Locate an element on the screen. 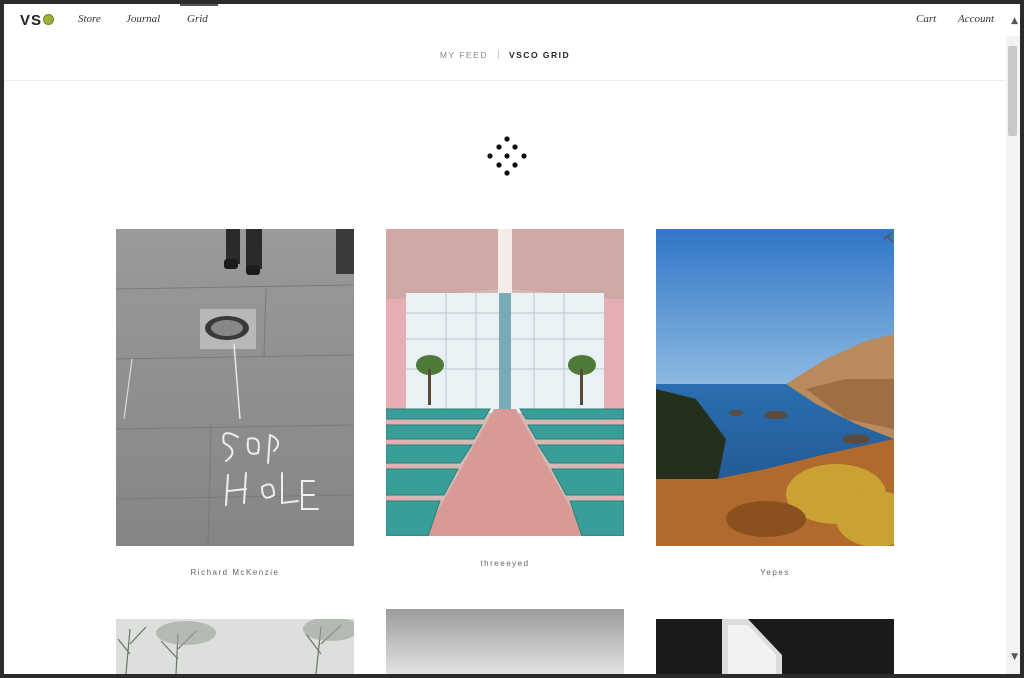 Image resolution: width=1024 pixels, height=678 pixels. top-navigation: VS Store Journal Grid Cart Account is located at coordinates (504, 20).